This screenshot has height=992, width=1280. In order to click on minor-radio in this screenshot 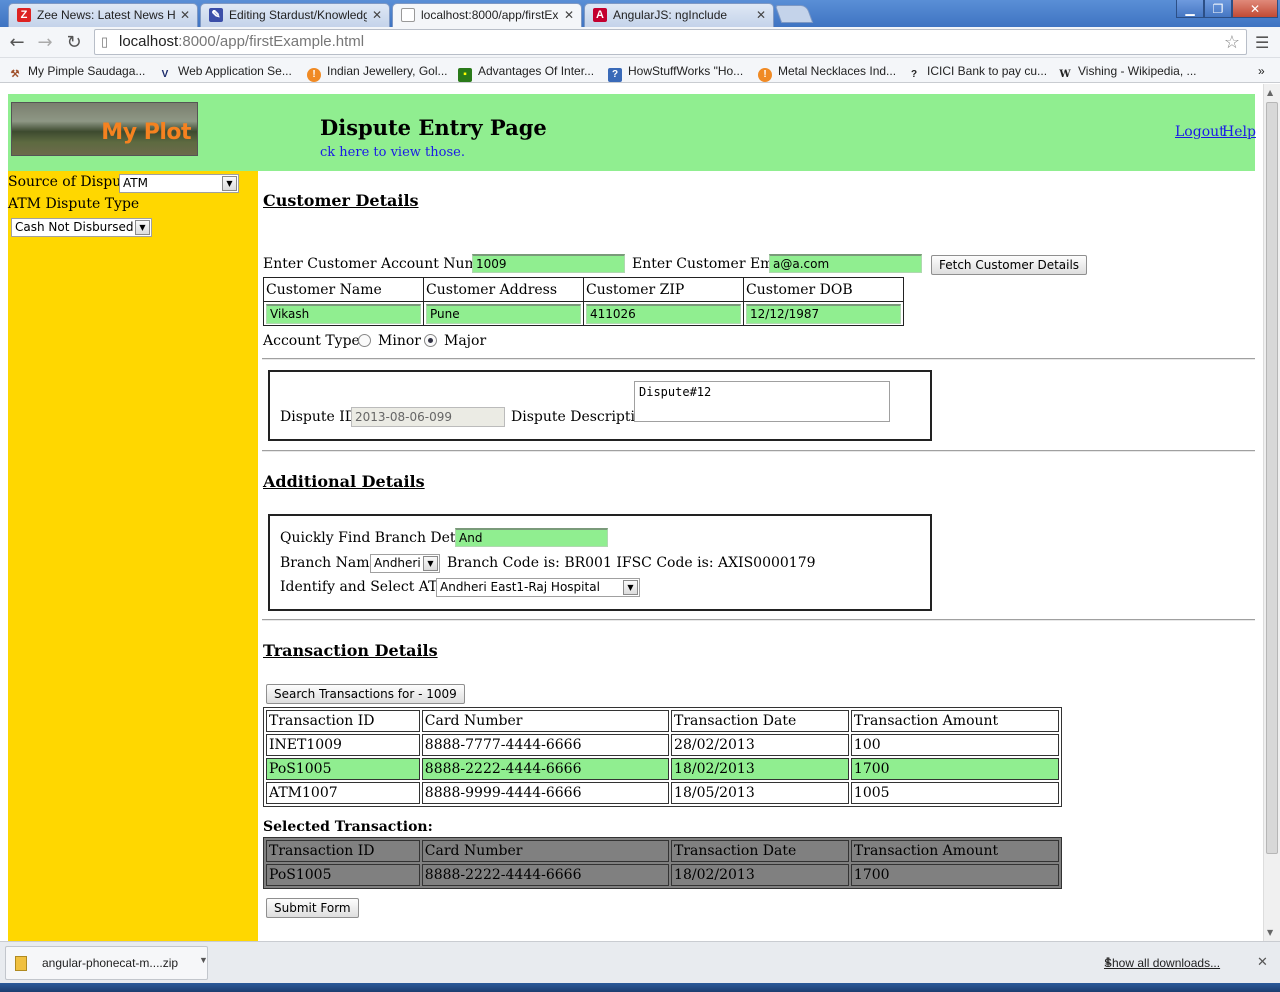, I will do `click(364, 340)`.